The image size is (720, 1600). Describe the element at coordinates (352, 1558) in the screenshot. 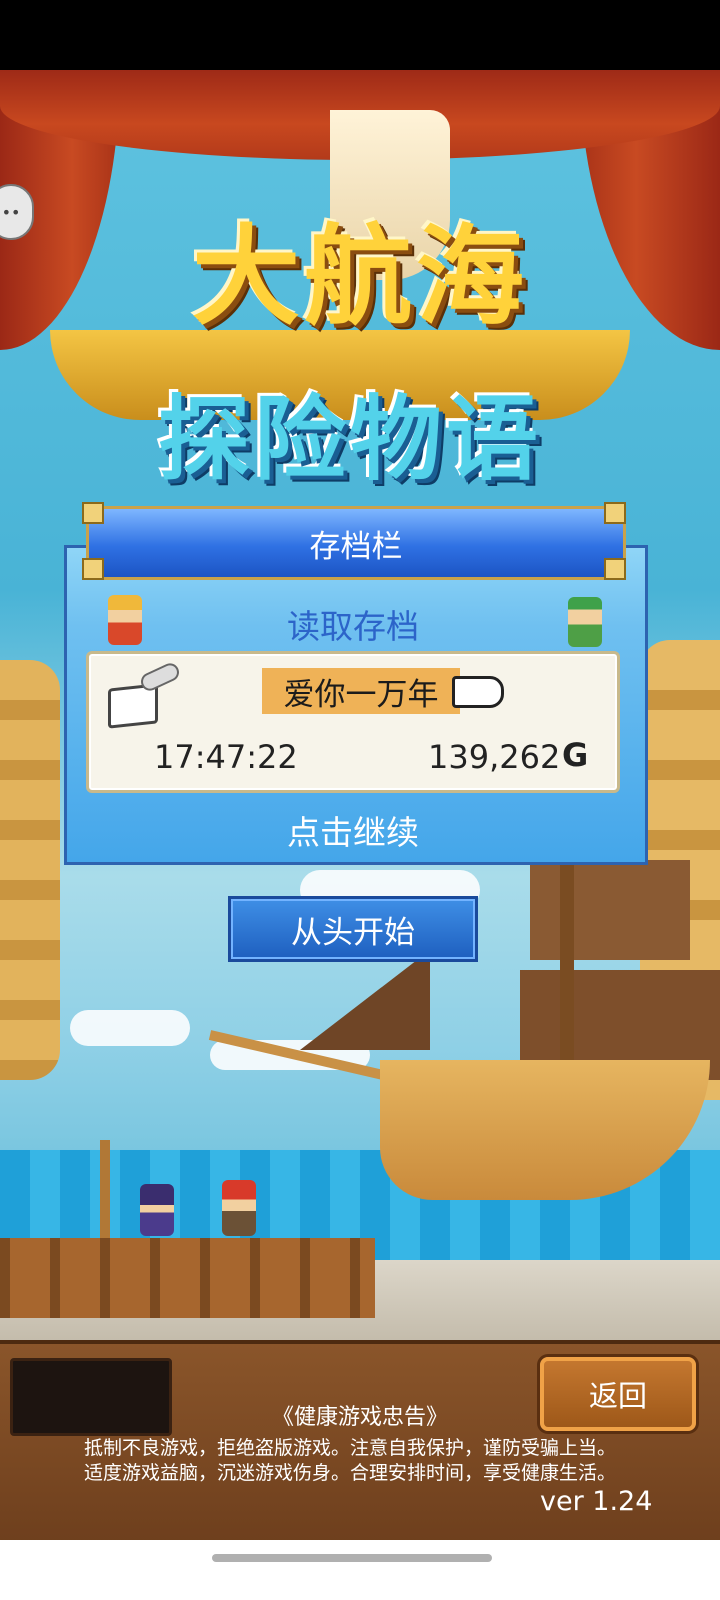

I see `home-indicator` at that location.